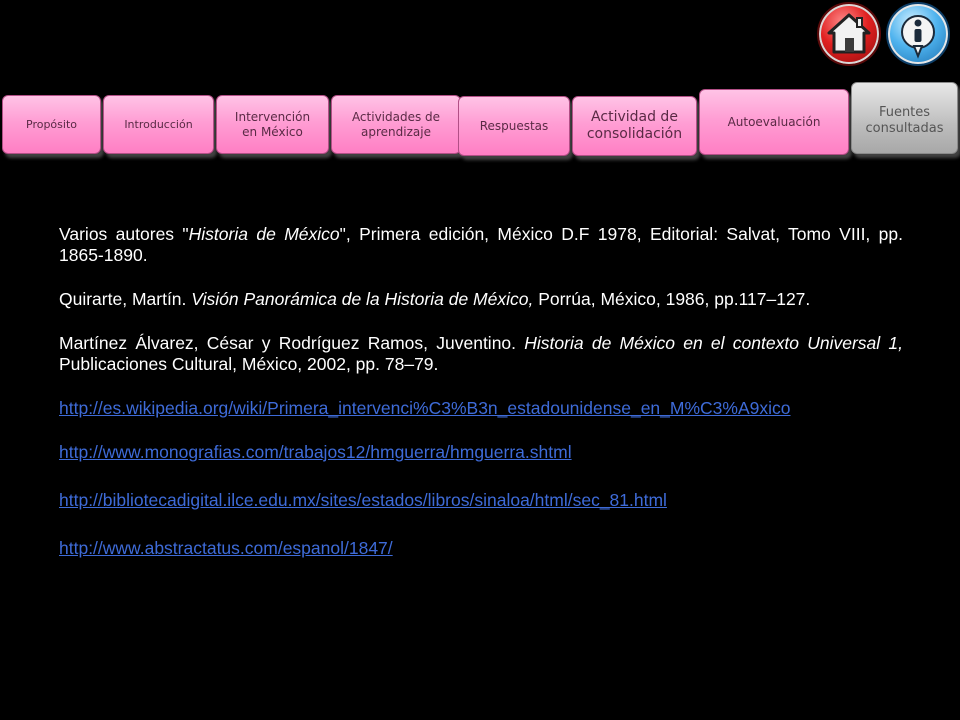  I want to click on tab-actividad-de-consolidacion: Actividad de consolidación, so click(634, 126).